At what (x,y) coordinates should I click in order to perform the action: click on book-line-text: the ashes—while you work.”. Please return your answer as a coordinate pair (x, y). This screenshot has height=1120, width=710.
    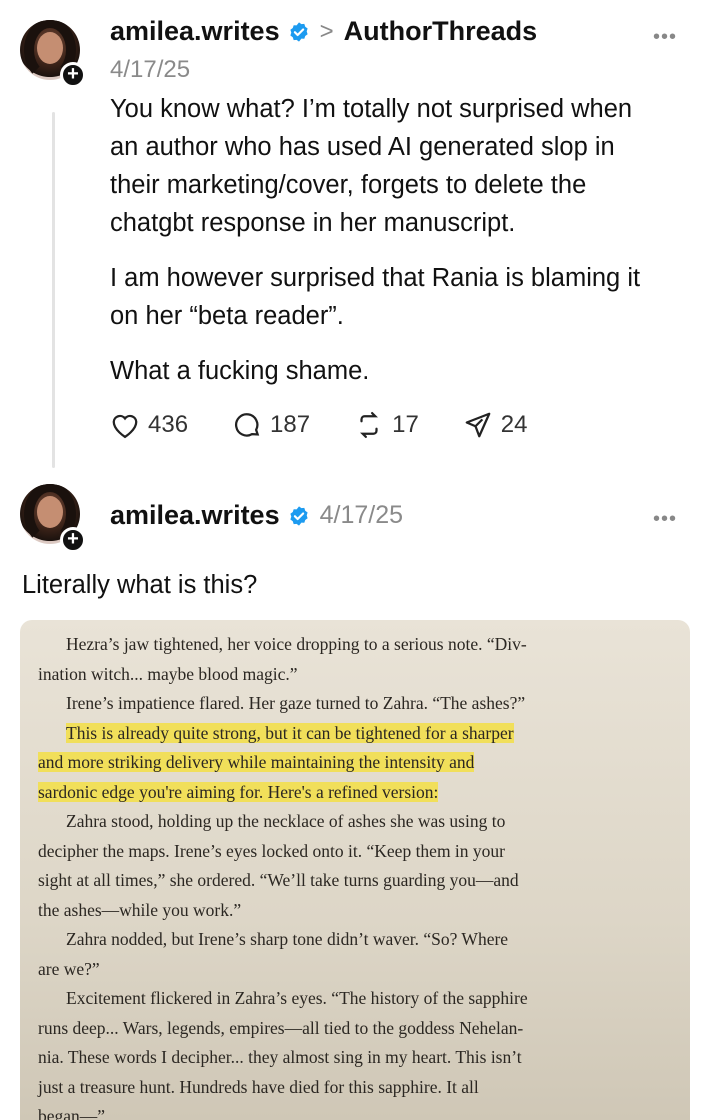
    Looking at the image, I should click on (140, 909).